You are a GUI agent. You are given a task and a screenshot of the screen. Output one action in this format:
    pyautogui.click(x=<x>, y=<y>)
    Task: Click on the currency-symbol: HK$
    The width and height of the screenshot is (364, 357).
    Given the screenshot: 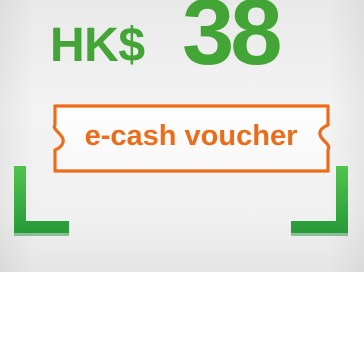 What is the action you would take?
    pyautogui.click(x=97, y=45)
    